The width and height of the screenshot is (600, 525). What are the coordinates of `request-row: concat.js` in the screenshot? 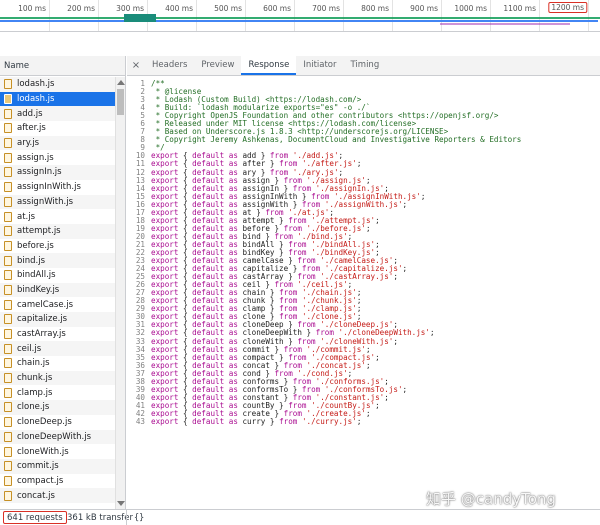 It's located at (57, 495).